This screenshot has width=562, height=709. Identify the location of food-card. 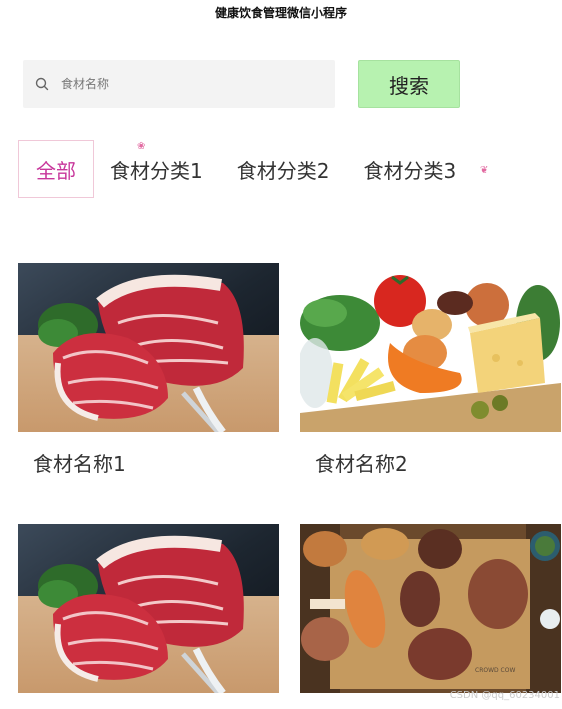
(148, 616).